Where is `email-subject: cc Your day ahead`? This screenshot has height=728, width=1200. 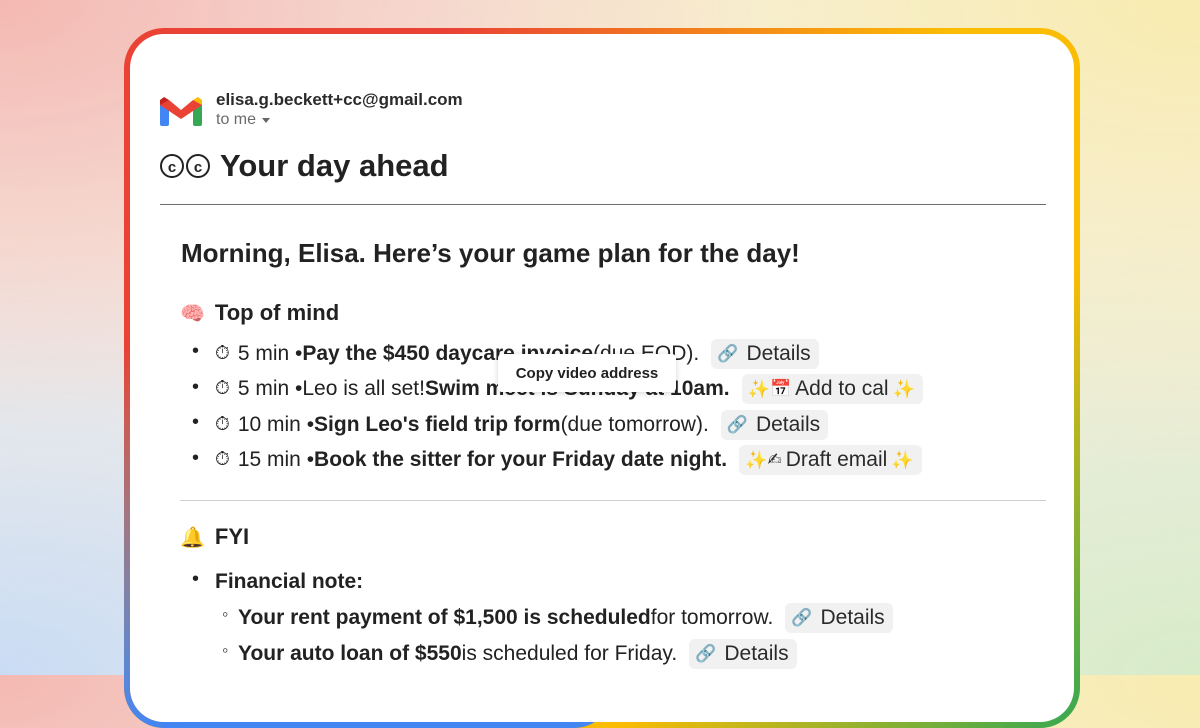 email-subject: cc Your day ahead is located at coordinates (304, 166).